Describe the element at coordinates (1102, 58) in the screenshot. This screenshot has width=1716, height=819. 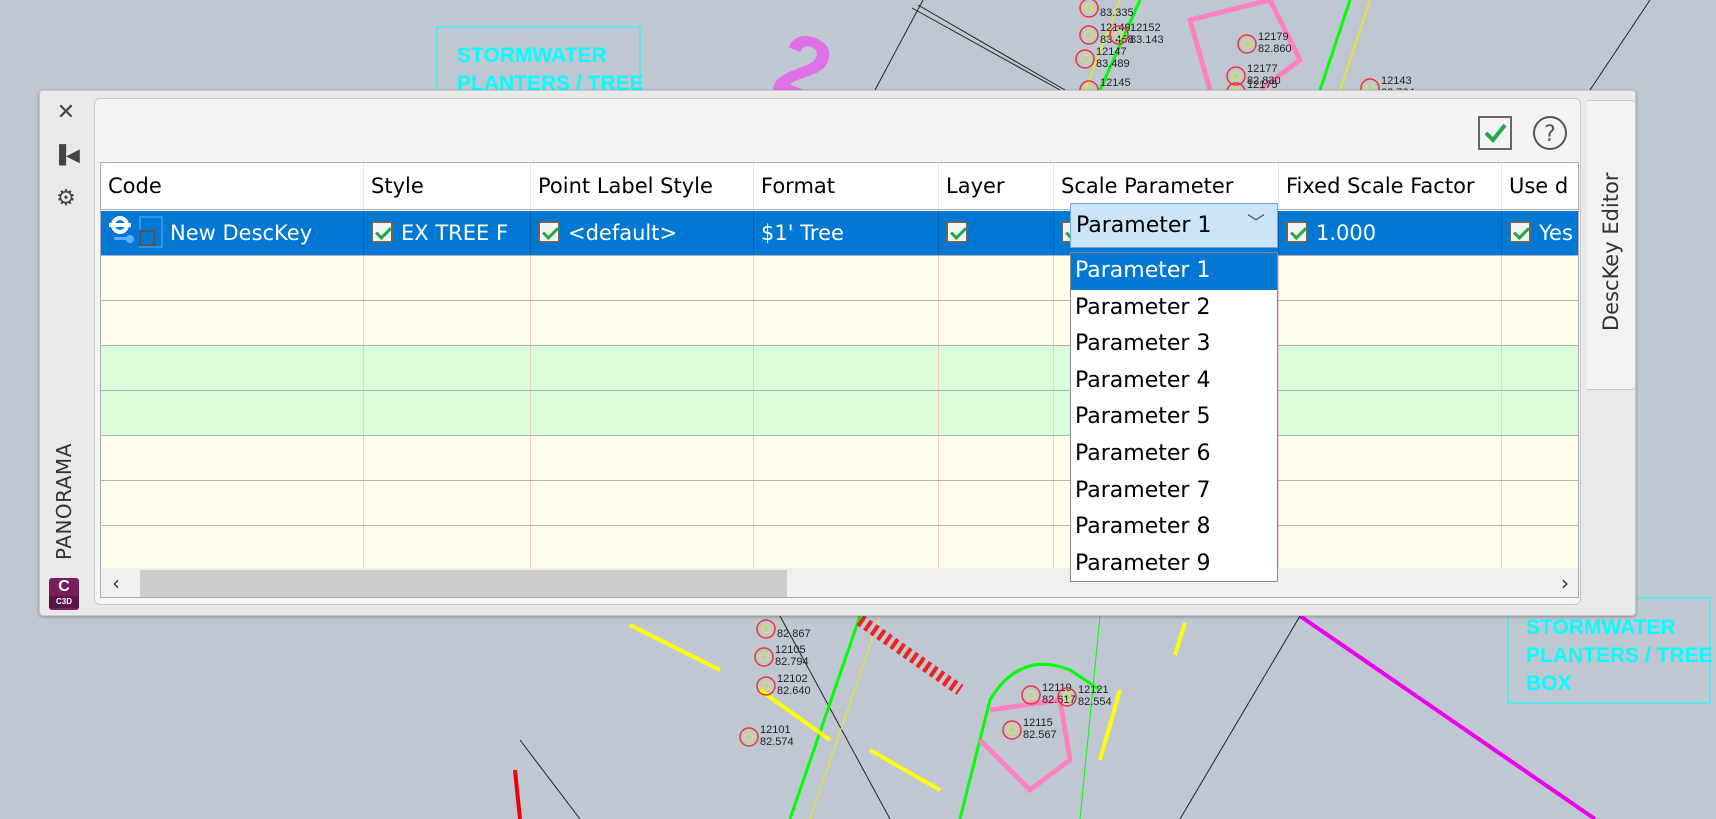
I see `survey-point: 1214783.489` at that location.